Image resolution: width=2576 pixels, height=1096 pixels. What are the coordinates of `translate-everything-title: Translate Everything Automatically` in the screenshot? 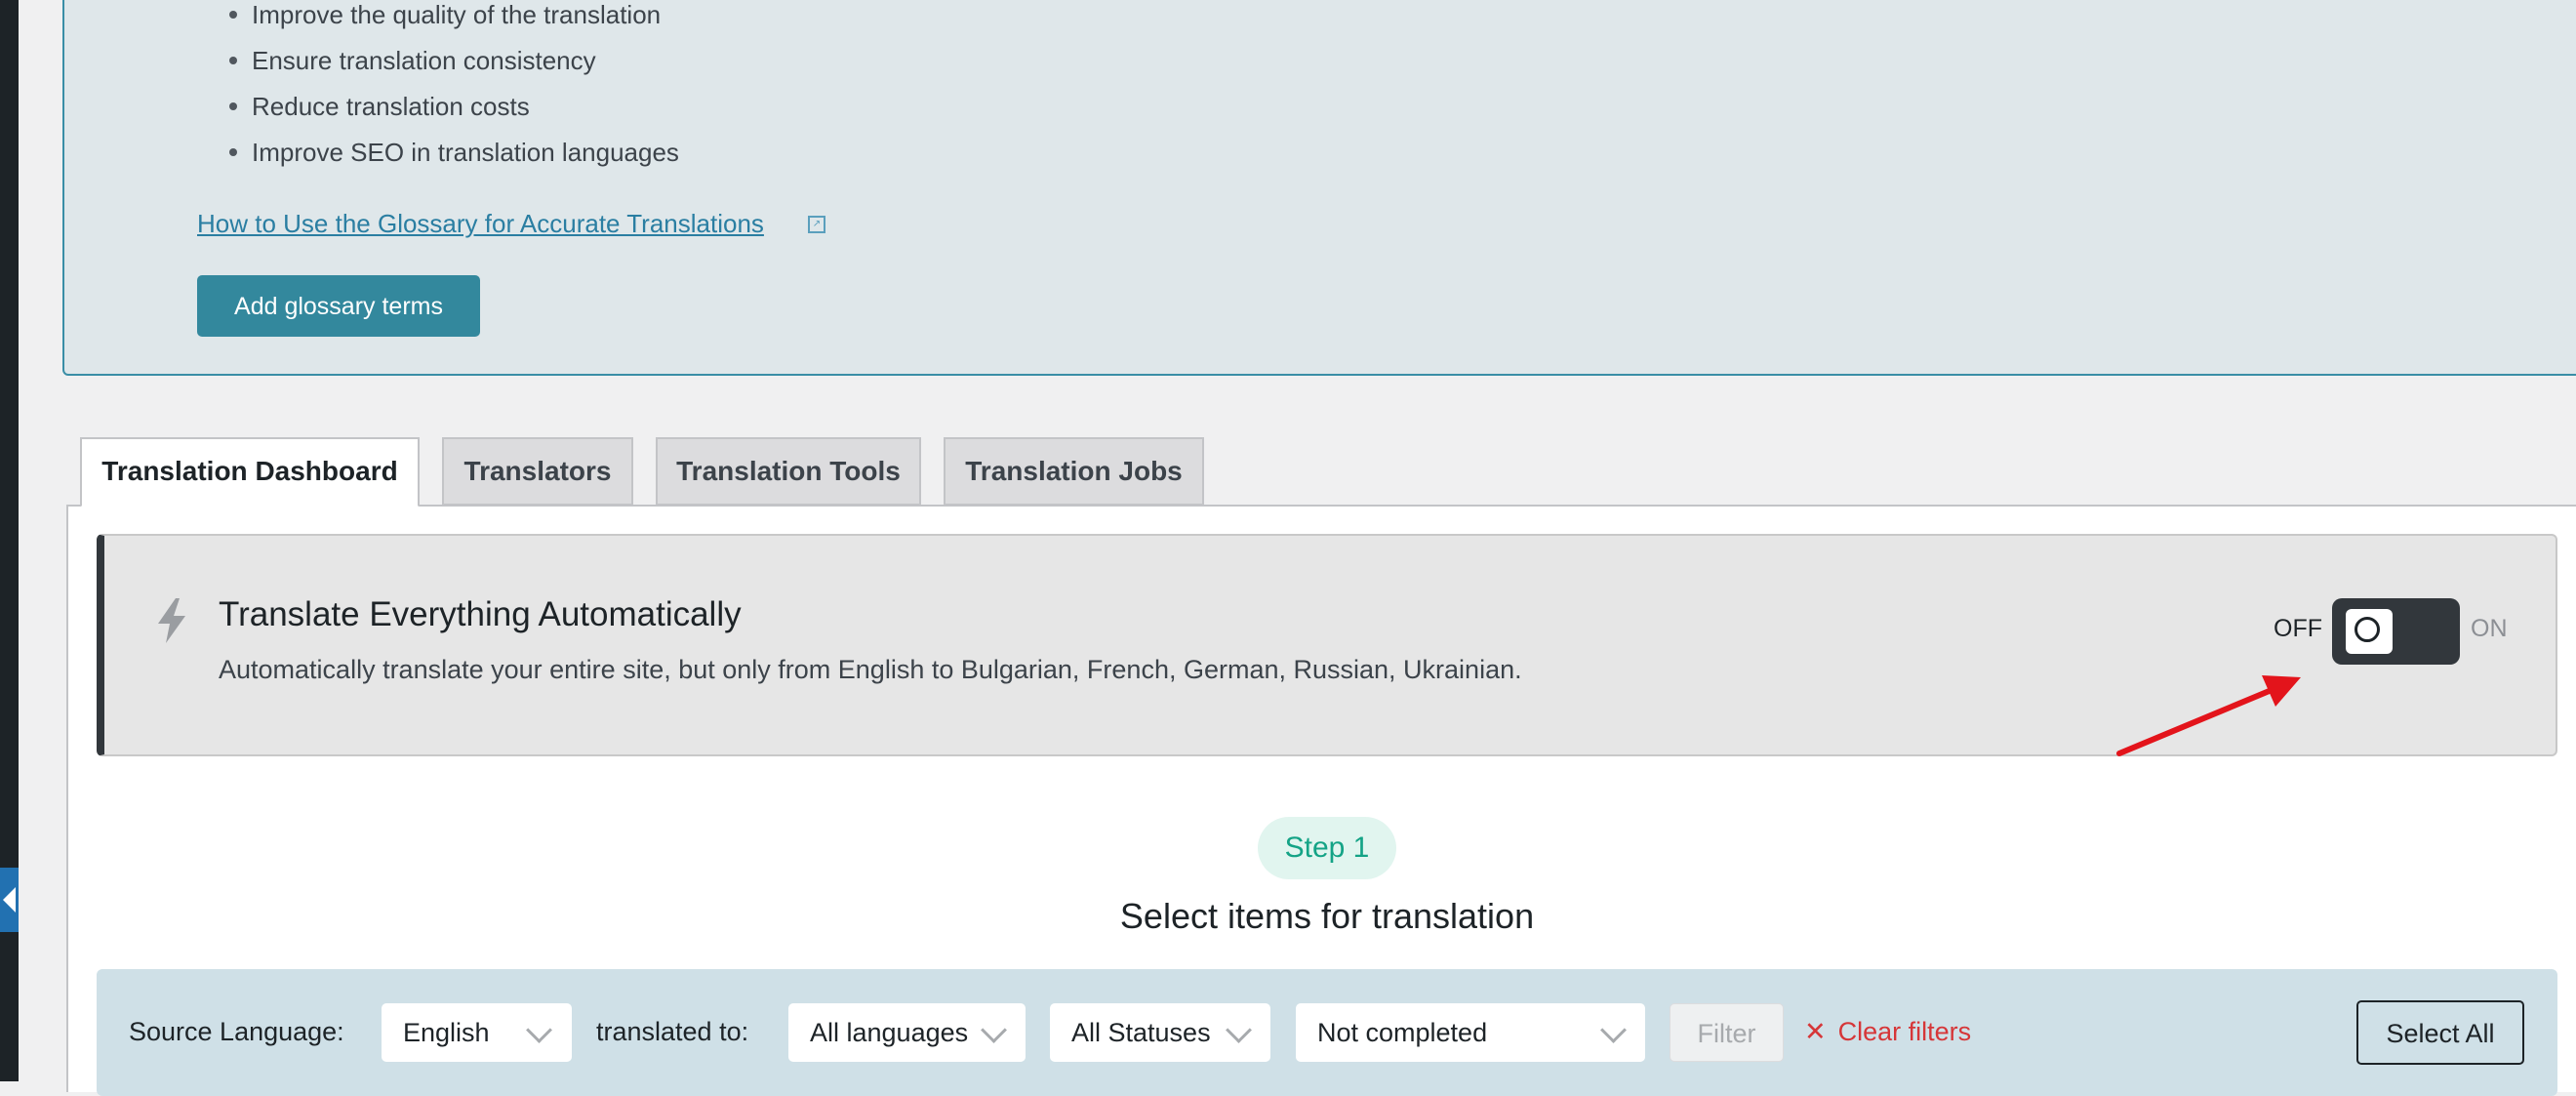 It's located at (480, 614).